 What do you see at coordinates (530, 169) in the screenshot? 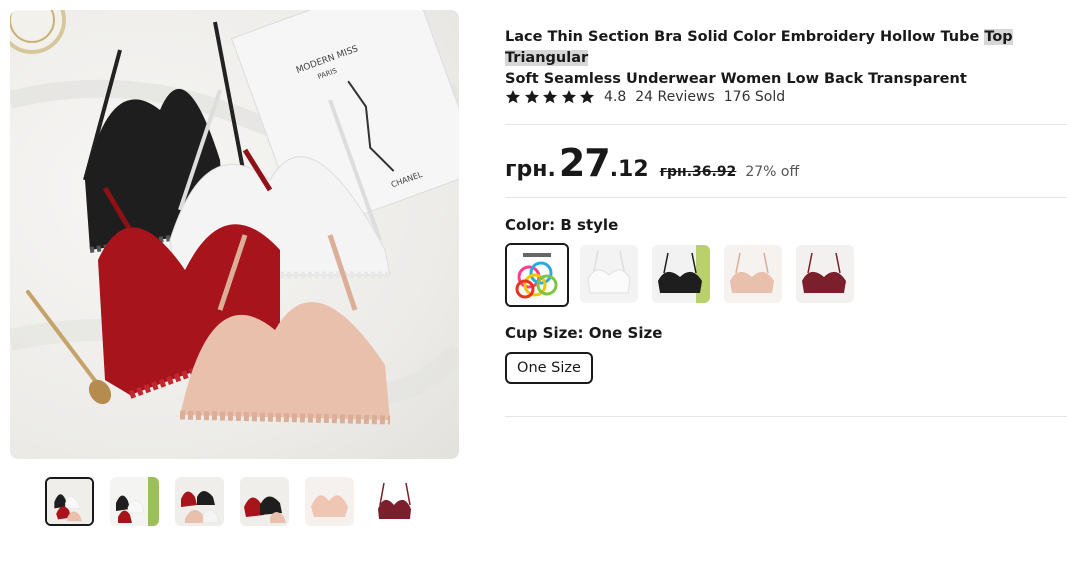
I see `price-currency: грн.` at bounding box center [530, 169].